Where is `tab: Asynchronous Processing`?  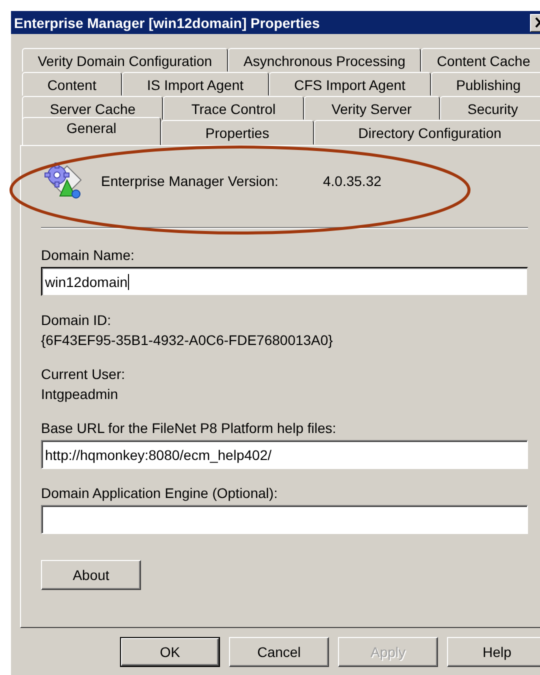
tab: Asynchronous Processing is located at coordinates (325, 60).